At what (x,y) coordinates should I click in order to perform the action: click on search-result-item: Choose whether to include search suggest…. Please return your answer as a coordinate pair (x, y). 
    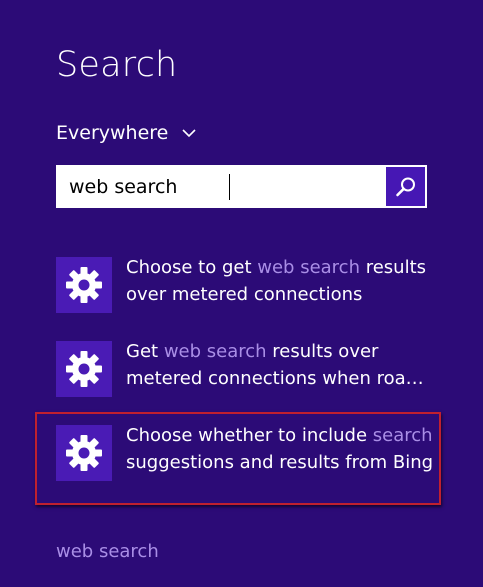
    Looking at the image, I should click on (248, 454).